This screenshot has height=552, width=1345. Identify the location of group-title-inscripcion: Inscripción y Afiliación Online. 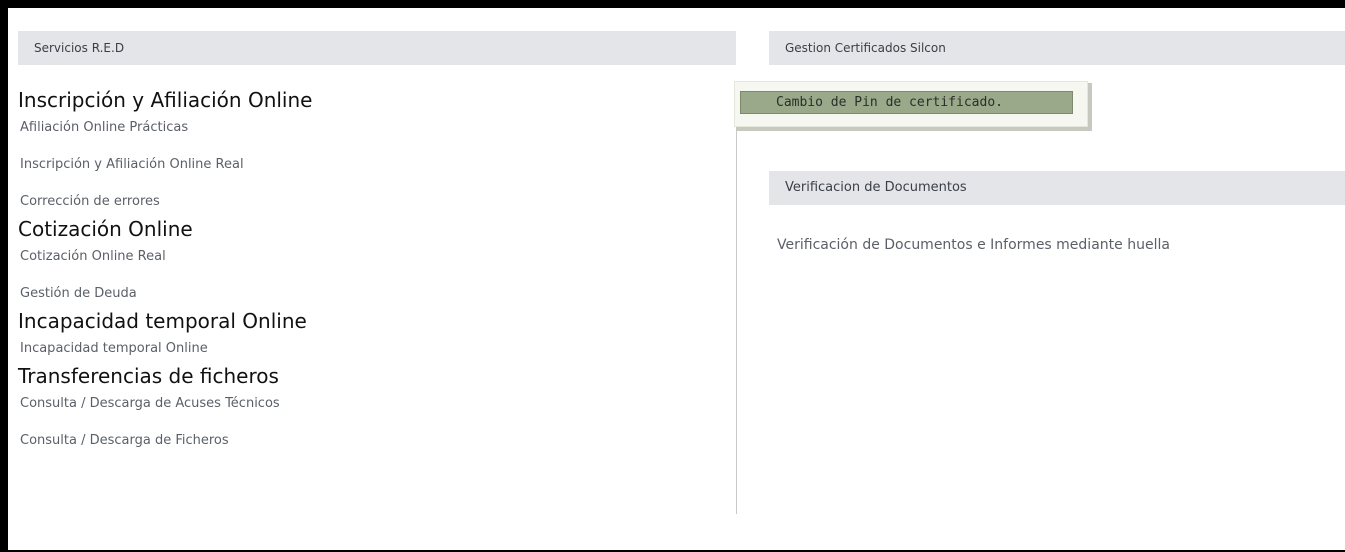
(165, 100).